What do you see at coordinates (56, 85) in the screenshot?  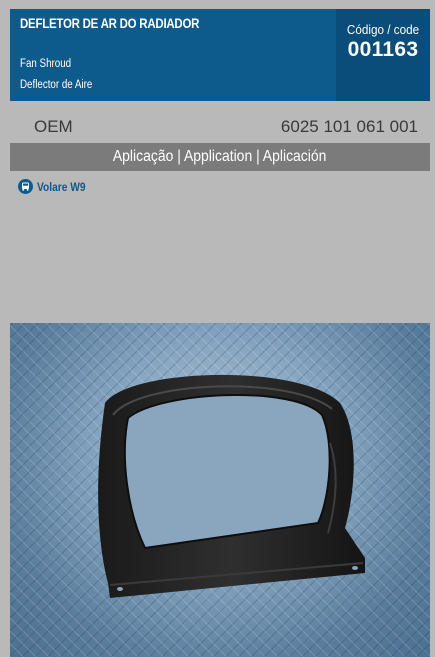 I see `product-subtitle-es: Deflector de Aire` at bounding box center [56, 85].